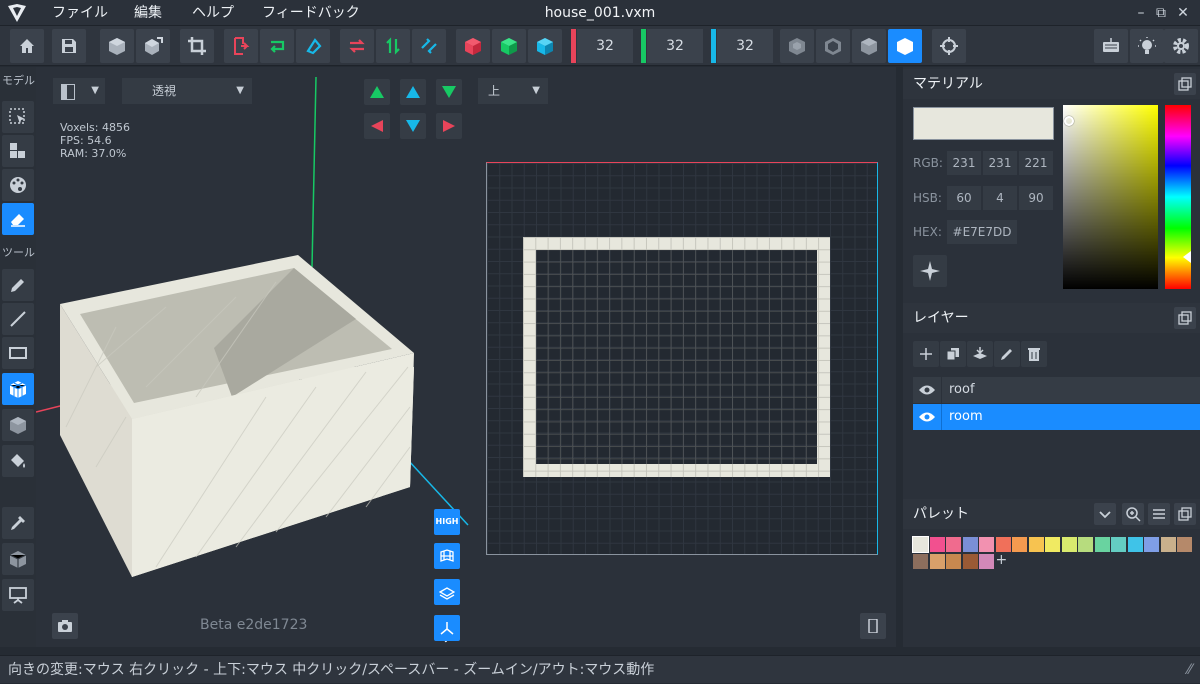 The width and height of the screenshot is (1200, 684). I want to click on hsb-h-field: 60, so click(964, 198).